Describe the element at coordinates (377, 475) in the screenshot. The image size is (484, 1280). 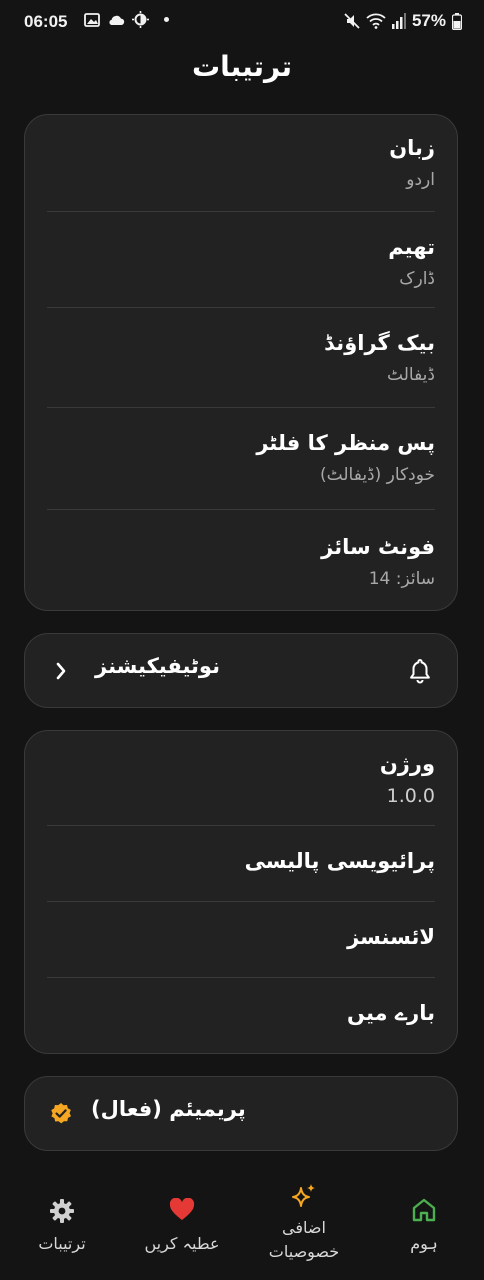
I see `background-filter-value: خودکار (ڈیفالٹ)` at that location.